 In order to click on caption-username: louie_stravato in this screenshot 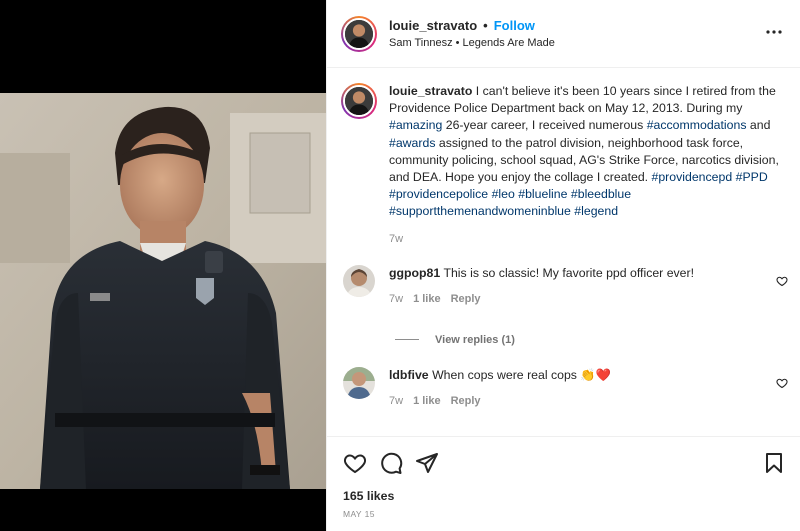, I will do `click(430, 91)`.